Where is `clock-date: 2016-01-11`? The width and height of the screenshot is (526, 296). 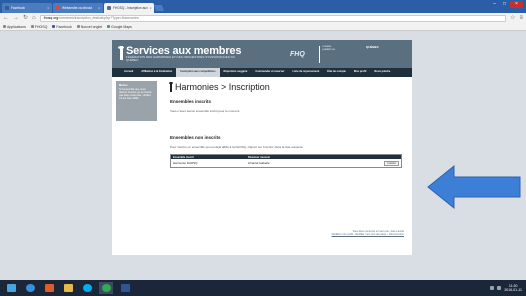
clock-date: 2016-01-11 is located at coordinates (513, 290).